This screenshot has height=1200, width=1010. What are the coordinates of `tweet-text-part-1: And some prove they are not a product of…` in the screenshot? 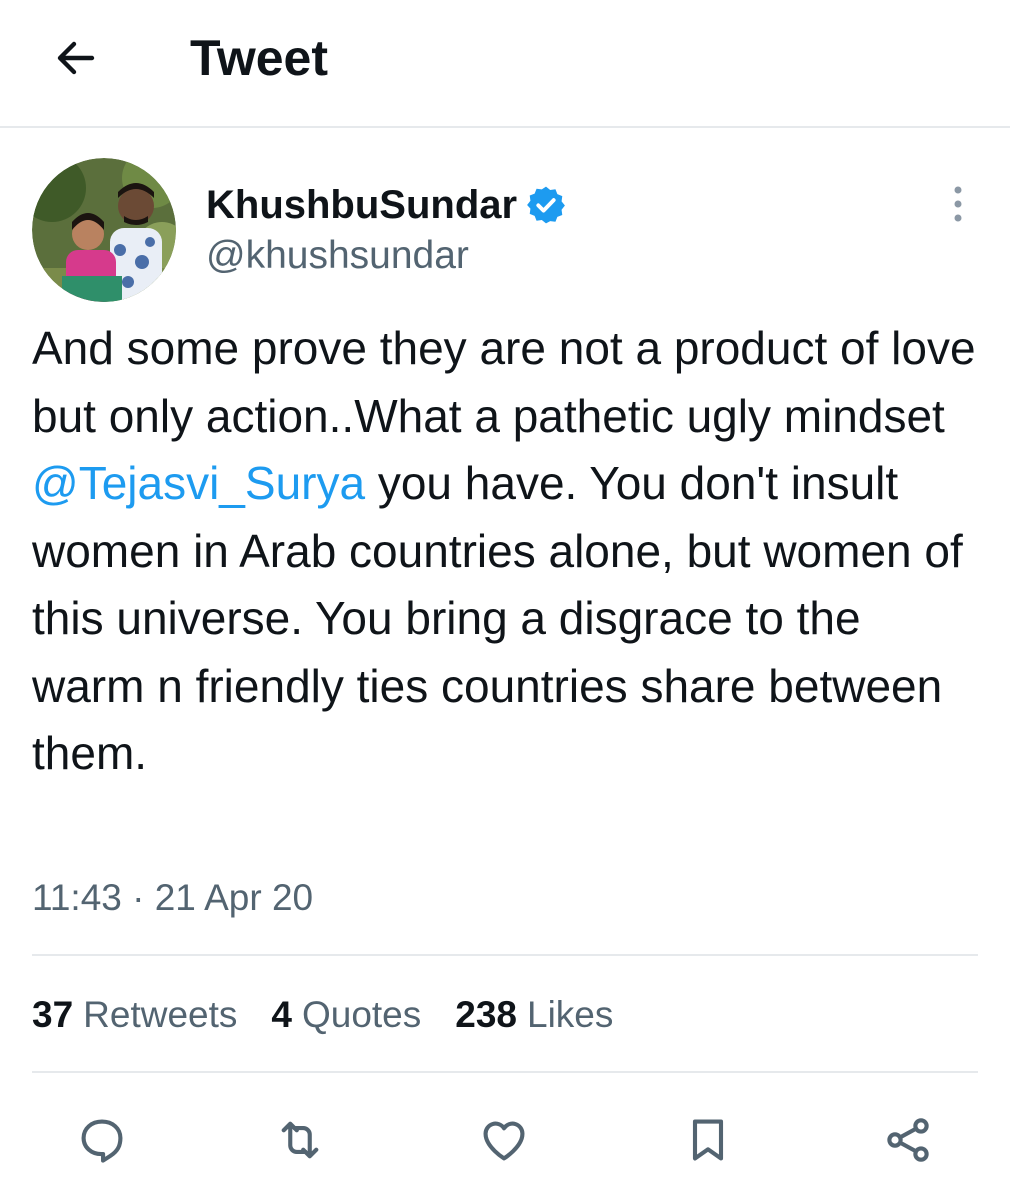 It's located at (504, 382).